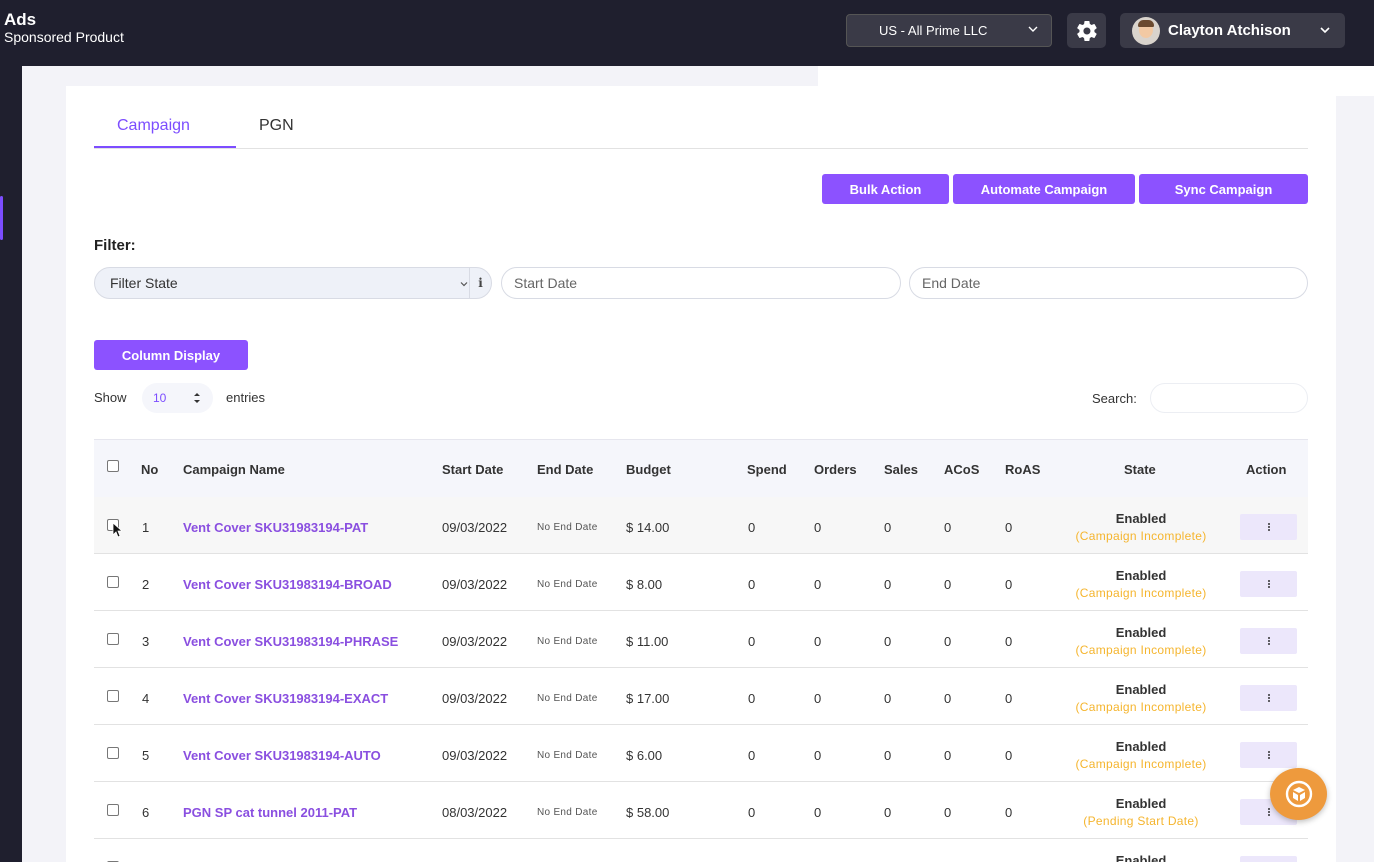 The height and width of the screenshot is (862, 1374). I want to click on state-note: (Campaign Incomplete), so click(1141, 764).